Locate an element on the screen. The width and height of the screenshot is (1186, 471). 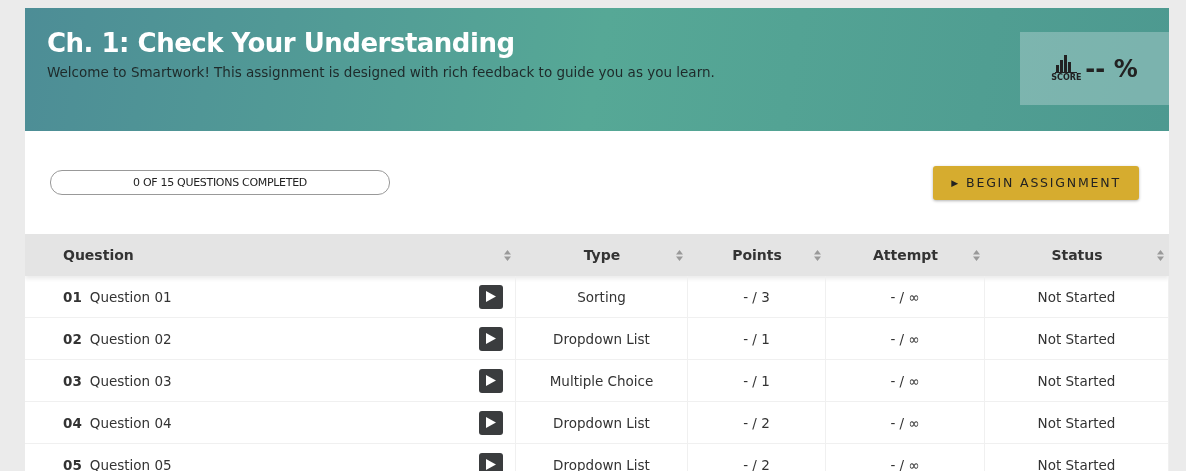
question-number: 05 is located at coordinates (72, 463).